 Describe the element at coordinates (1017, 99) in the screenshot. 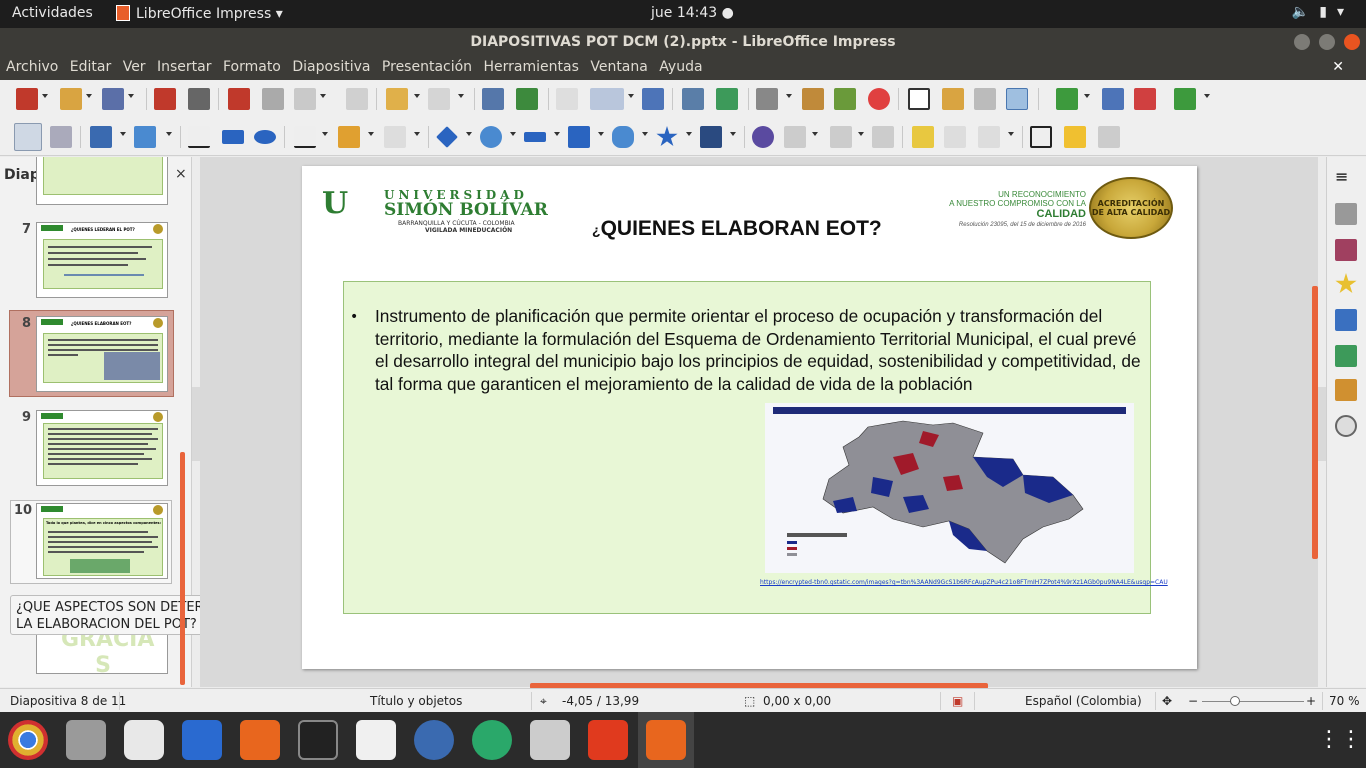

I see `display-grid-icon` at that location.